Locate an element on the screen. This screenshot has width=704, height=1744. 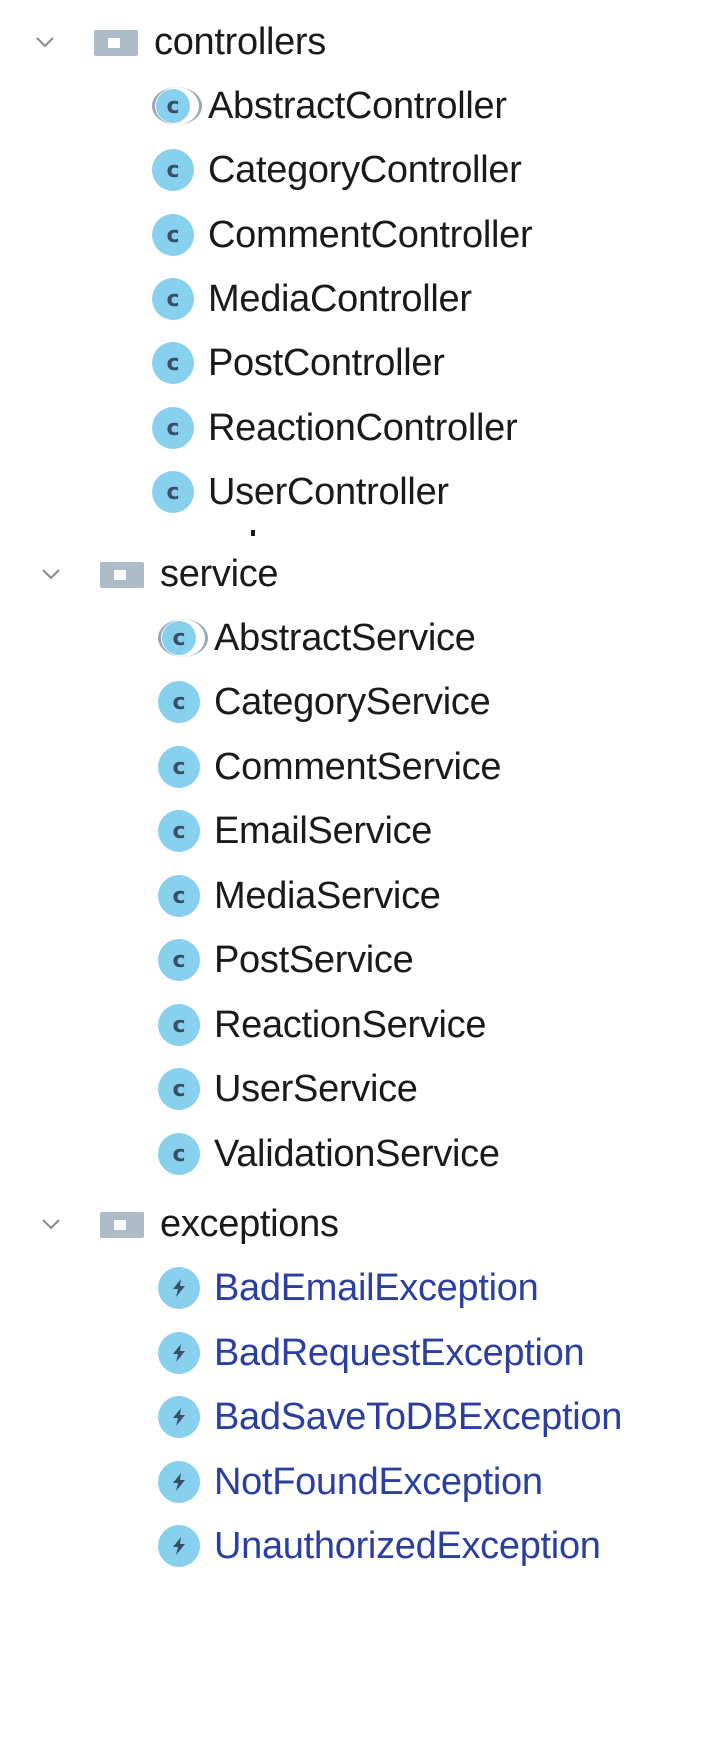
item-label: MediaService is located at coordinates (327, 895).